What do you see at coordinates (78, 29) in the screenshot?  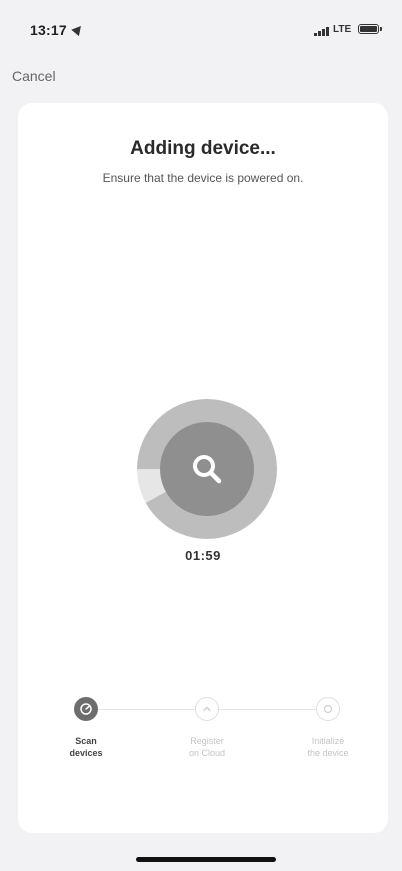 I see `location-arrow-icon` at bounding box center [78, 29].